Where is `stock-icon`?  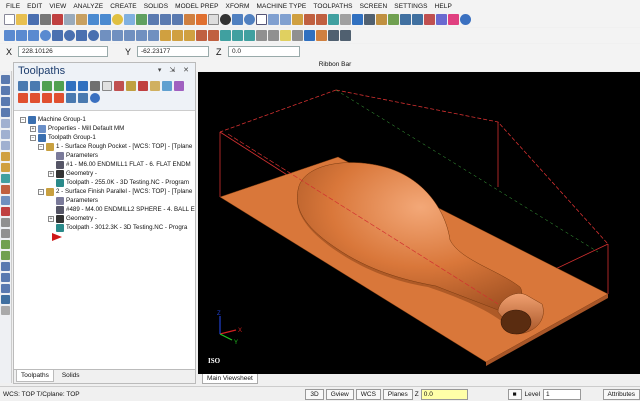 stock-icon is located at coordinates (321, 35).